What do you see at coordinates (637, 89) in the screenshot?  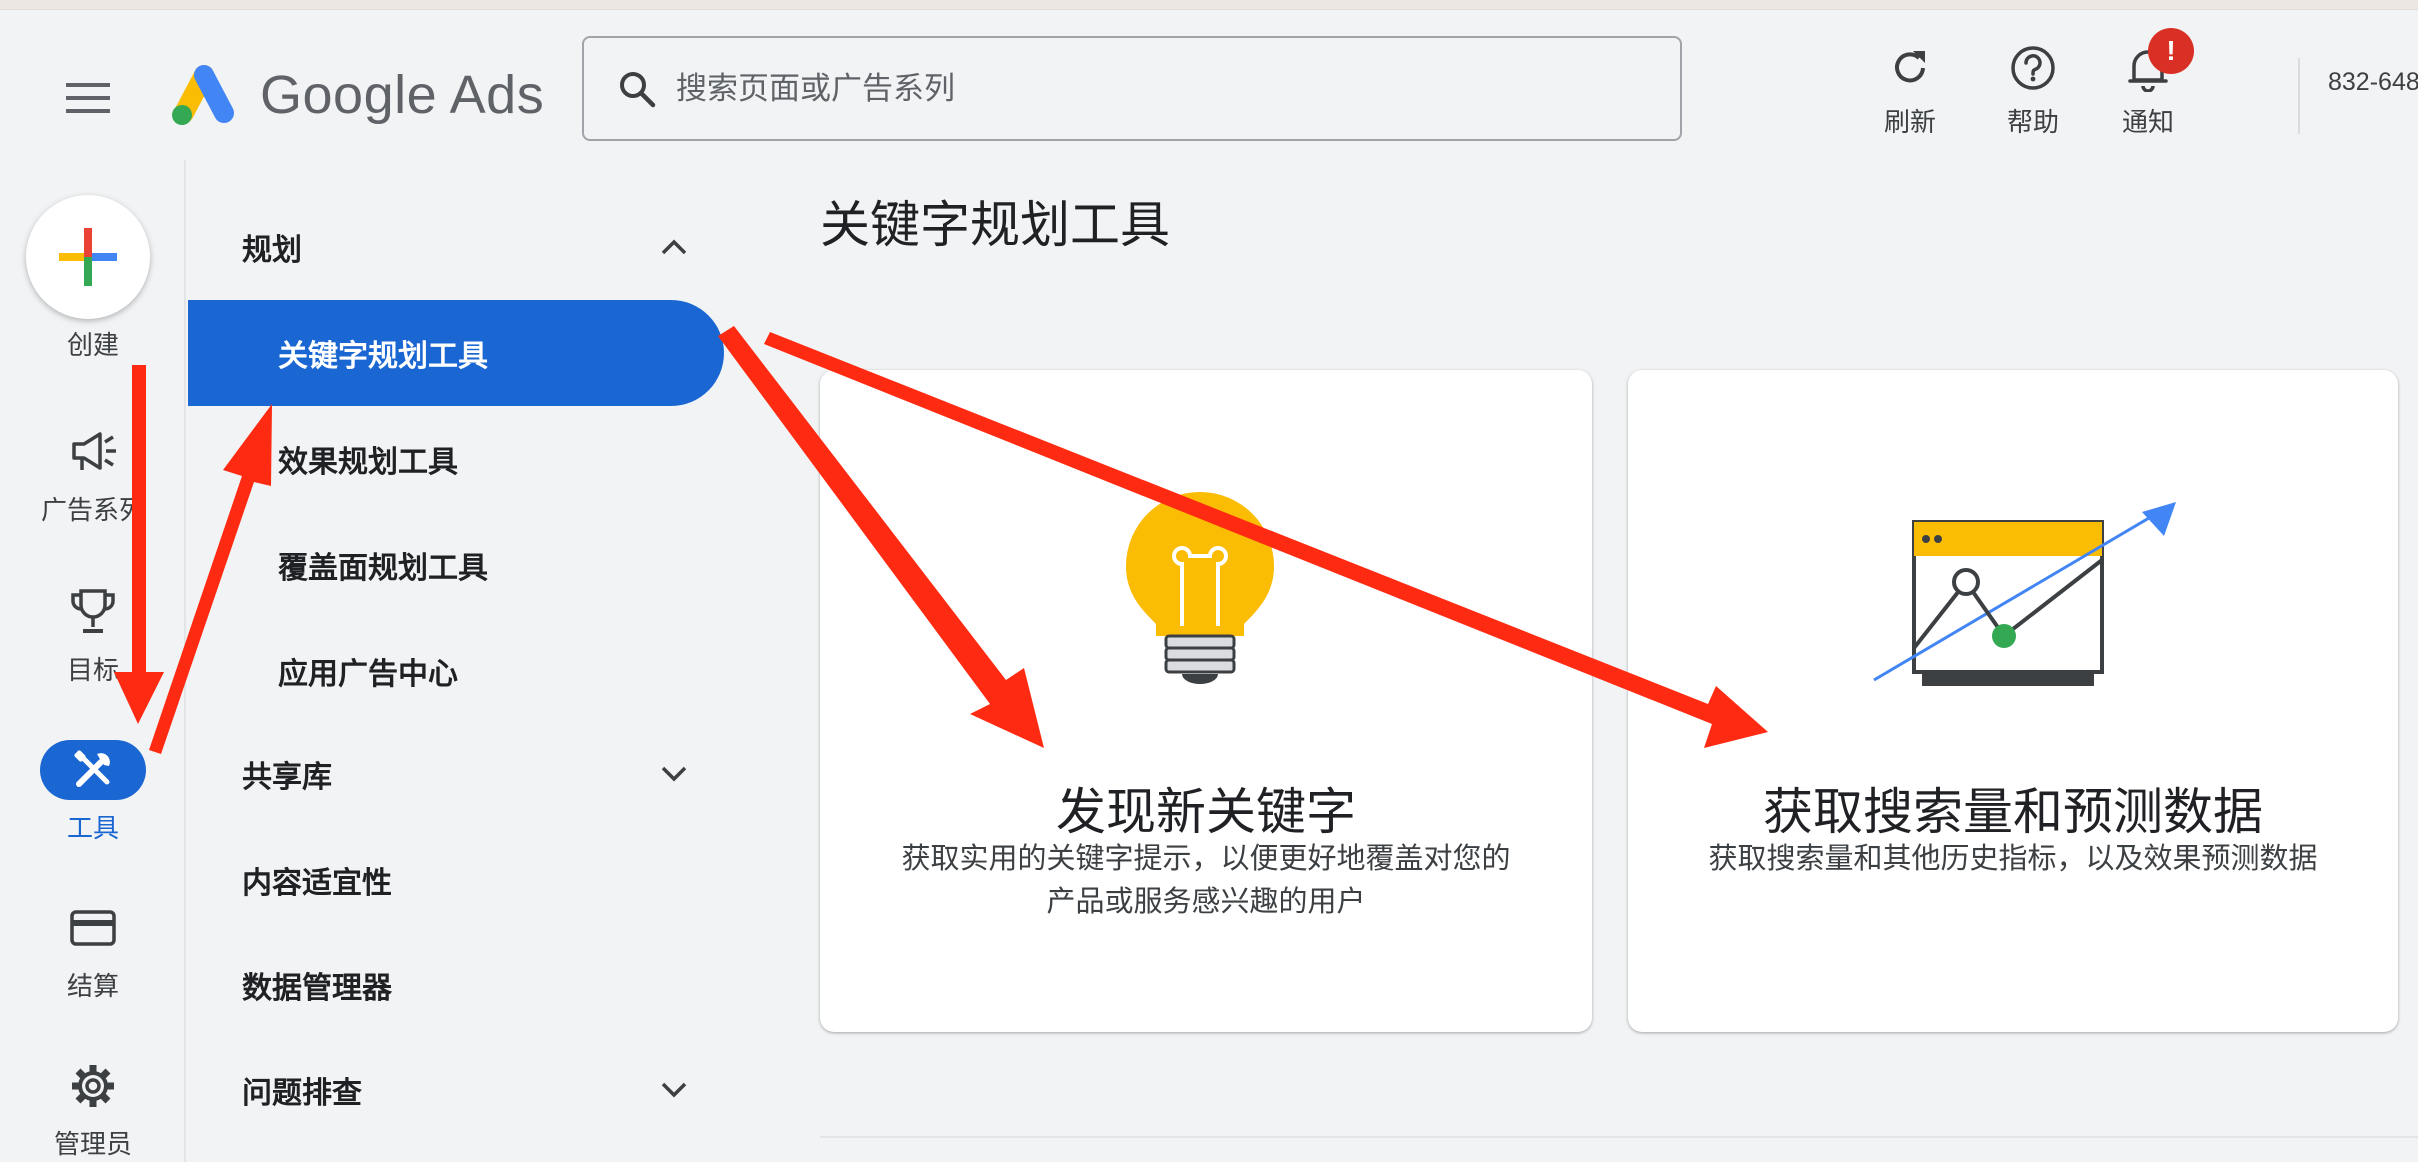 I see `search-icon` at bounding box center [637, 89].